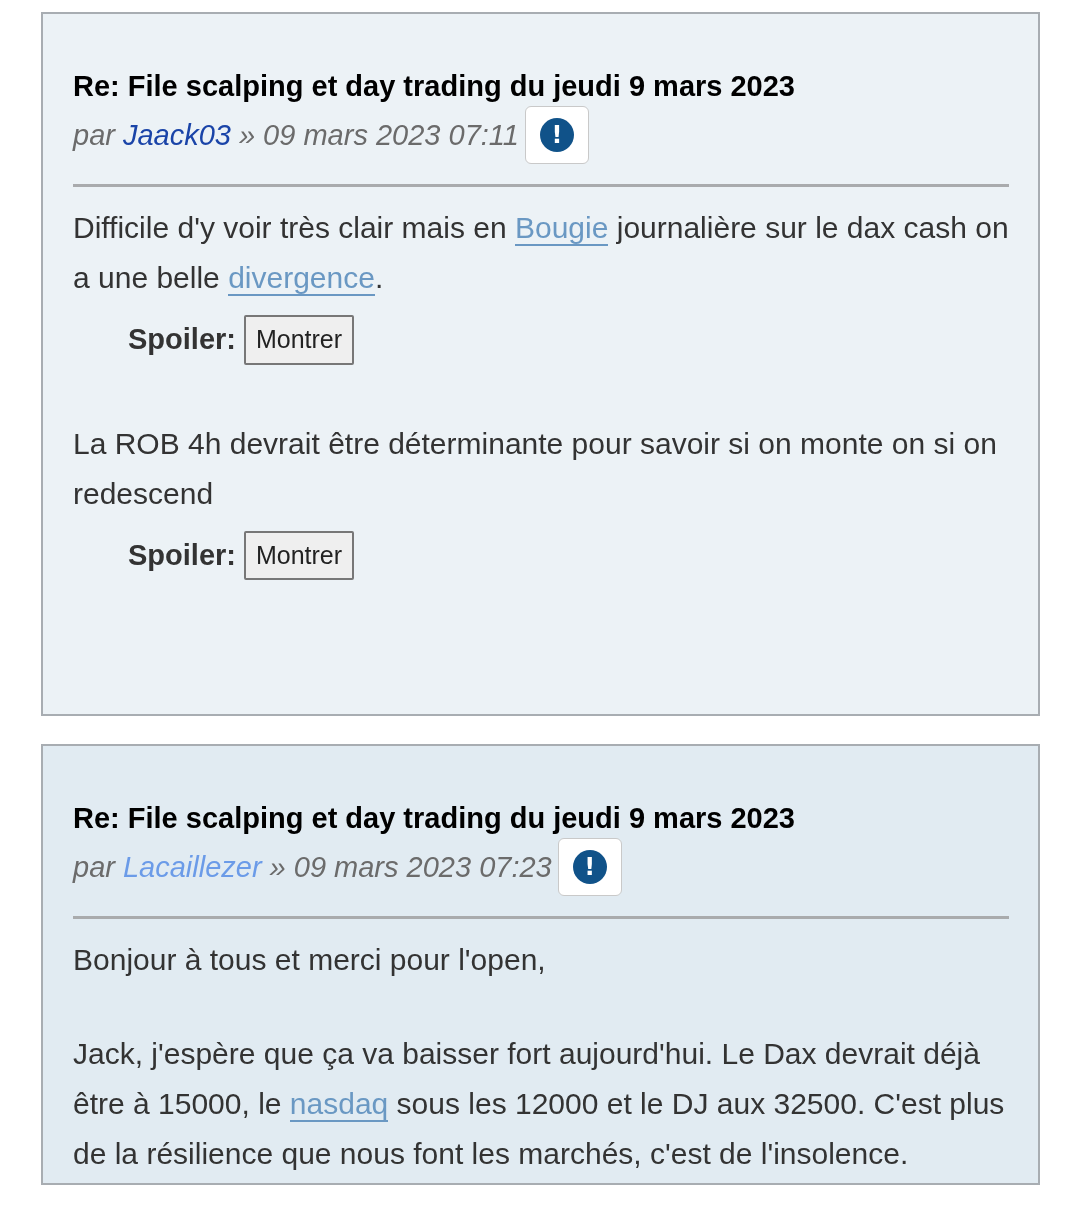  What do you see at coordinates (310, 960) in the screenshot?
I see `post-text: Bonjour à tous et merci pour l'open,` at bounding box center [310, 960].